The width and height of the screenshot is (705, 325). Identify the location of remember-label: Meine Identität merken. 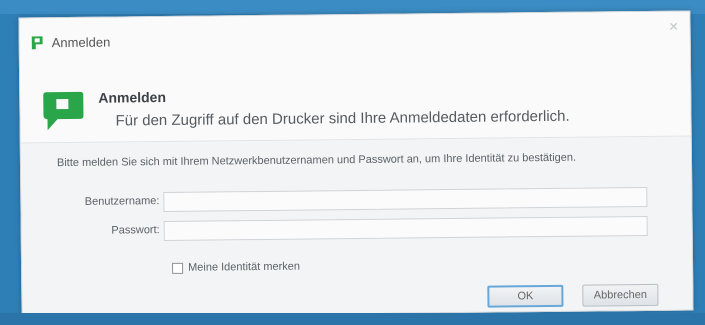
(244, 267).